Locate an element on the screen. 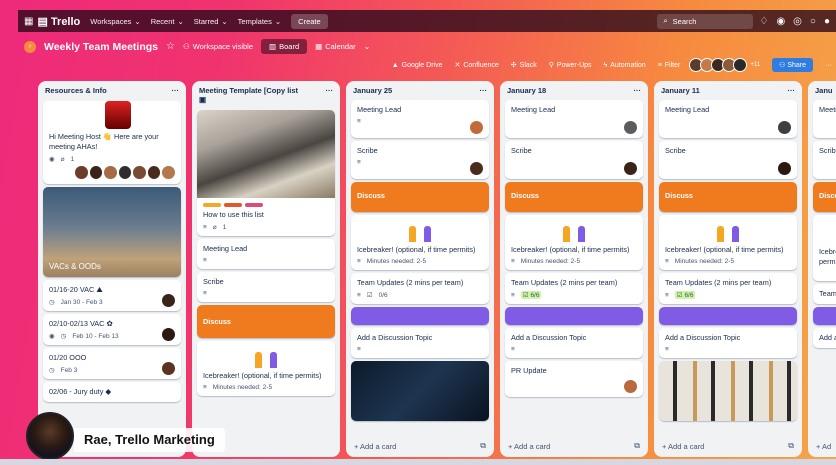 The width and height of the screenshot is (836, 465). menu-workspaces: Workspaces ⌄ is located at coordinates (115, 21).